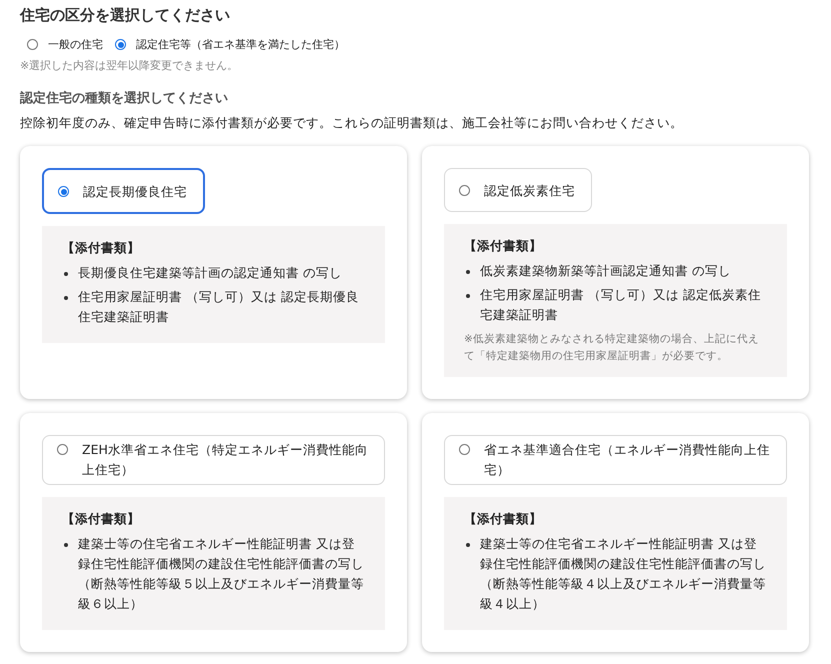  Describe the element at coordinates (75, 44) in the screenshot. I see `radio-label: 一般の住宅` at that location.